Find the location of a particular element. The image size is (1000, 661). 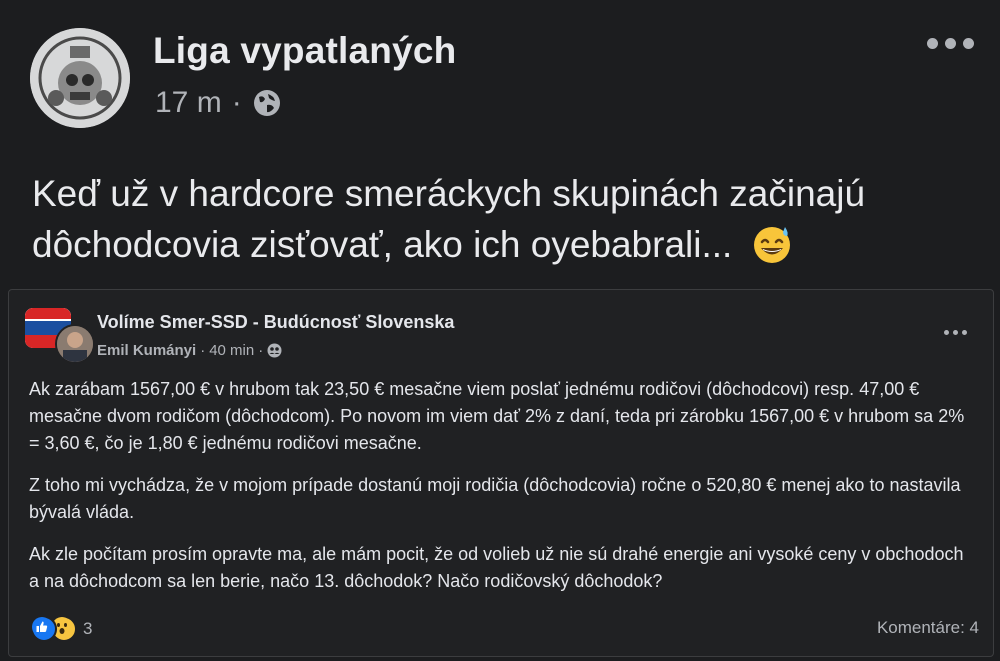

more-options-icon is located at coordinates (950, 43).